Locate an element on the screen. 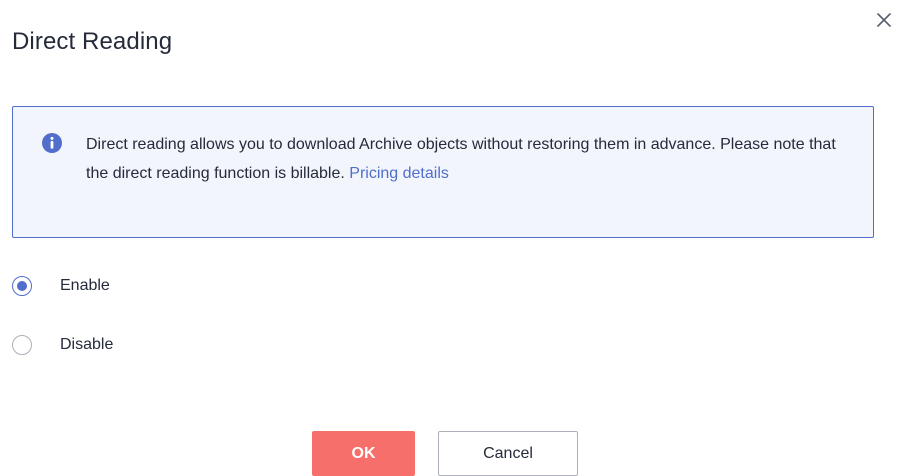 Image resolution: width=899 pixels, height=476 pixels. disable-label: Disable is located at coordinates (87, 344).